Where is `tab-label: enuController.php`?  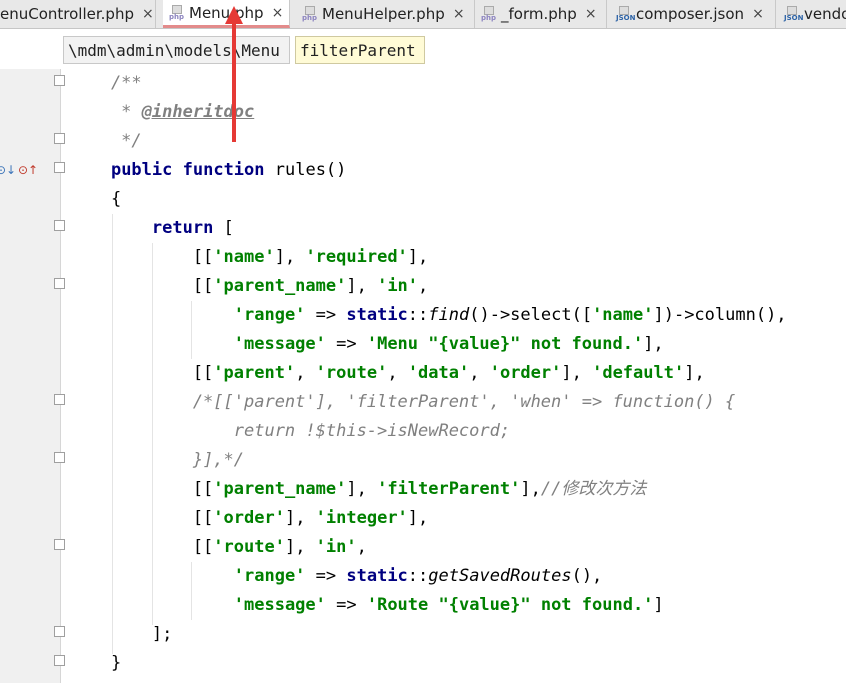
tab-label: enuController.php is located at coordinates (67, 14).